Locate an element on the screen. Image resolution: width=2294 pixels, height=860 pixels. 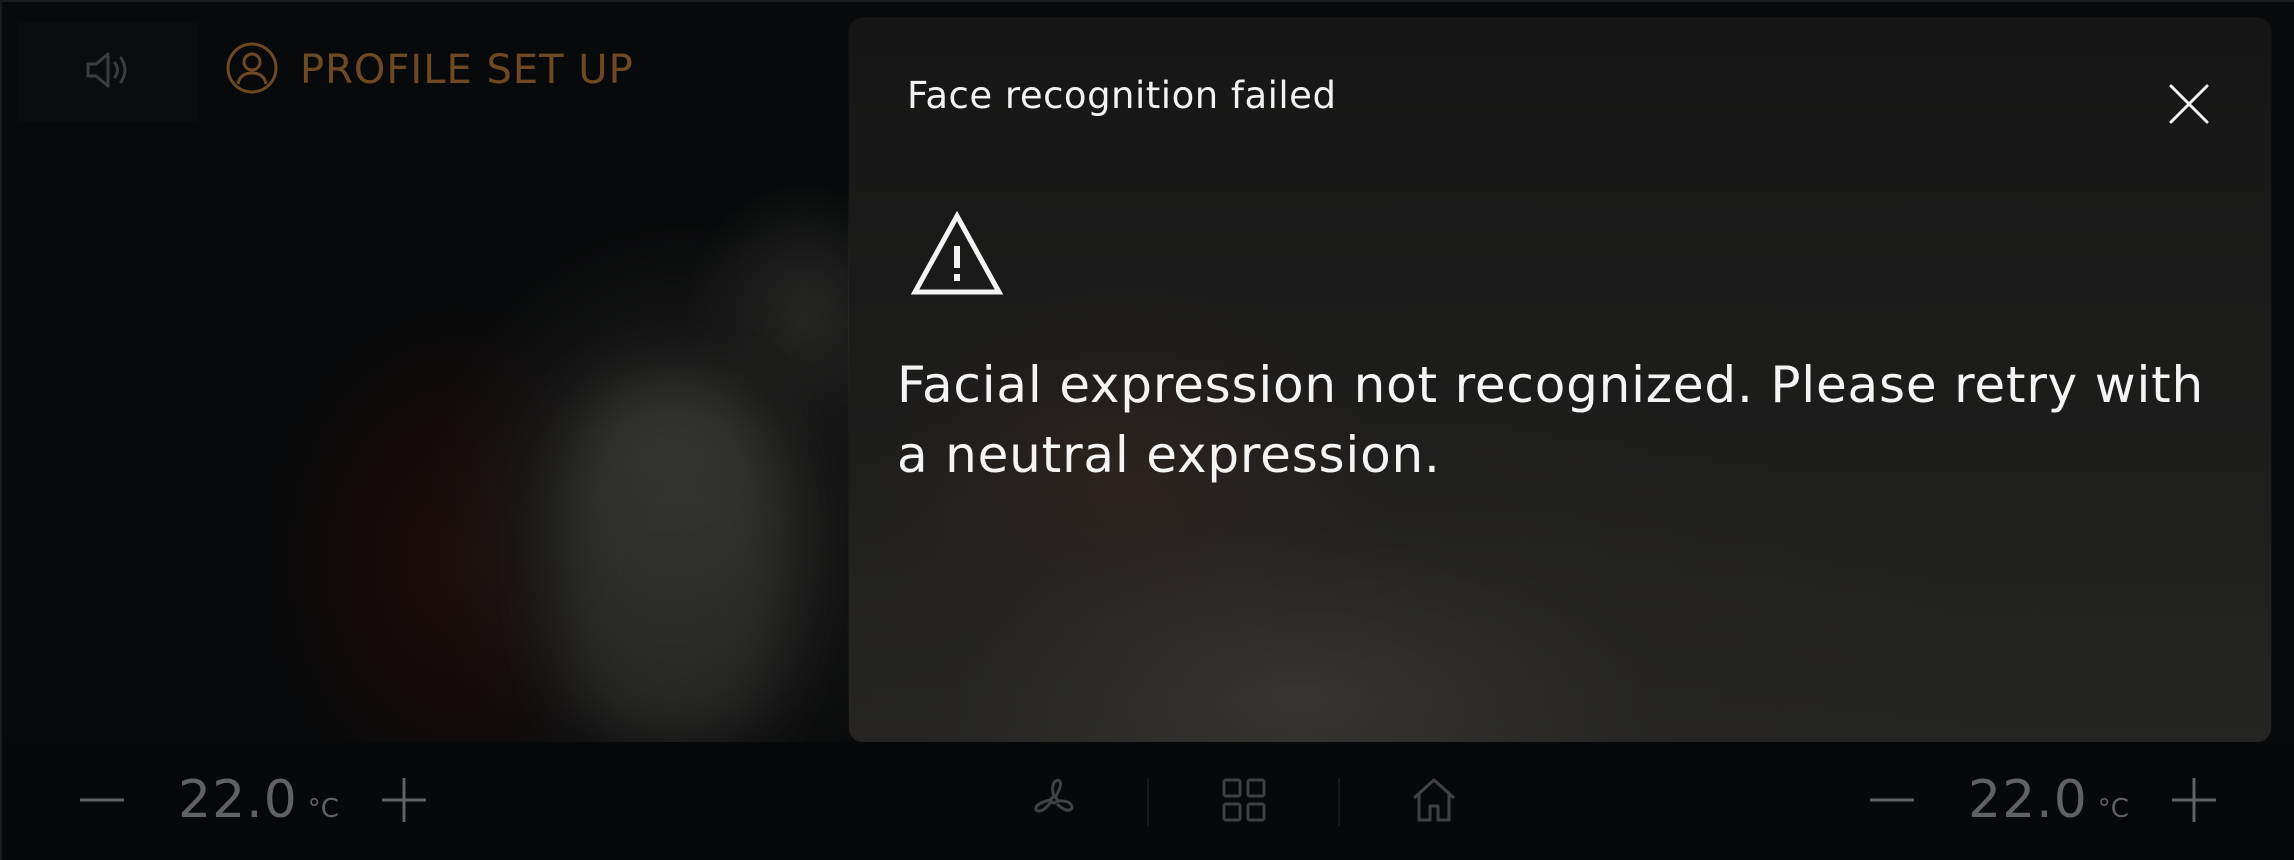
speaker-icon is located at coordinates (108, 72).